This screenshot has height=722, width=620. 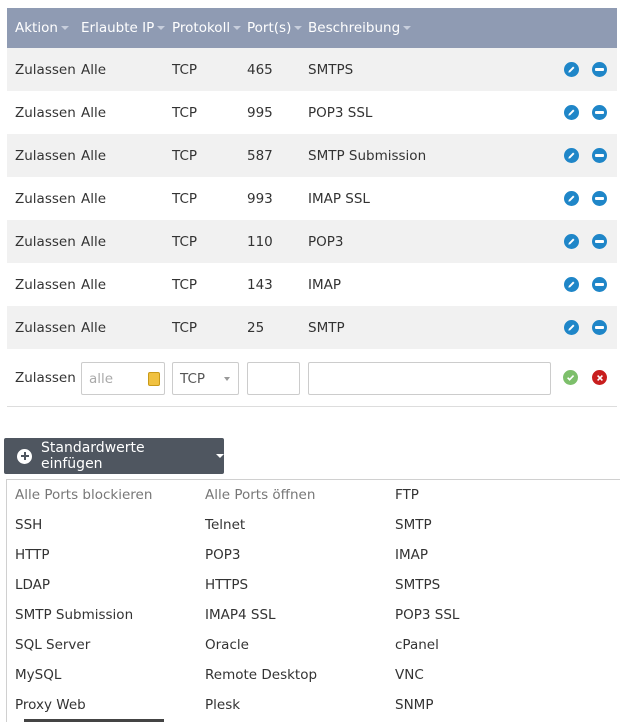 What do you see at coordinates (260, 69) in the screenshot?
I see `cell-port: 465` at bounding box center [260, 69].